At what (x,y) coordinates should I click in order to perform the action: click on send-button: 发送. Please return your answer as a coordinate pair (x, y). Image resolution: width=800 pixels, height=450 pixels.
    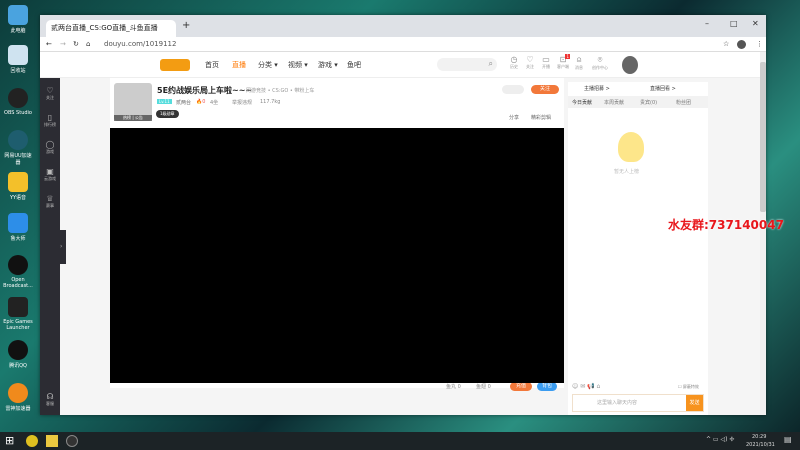
    Looking at the image, I should click on (694, 403).